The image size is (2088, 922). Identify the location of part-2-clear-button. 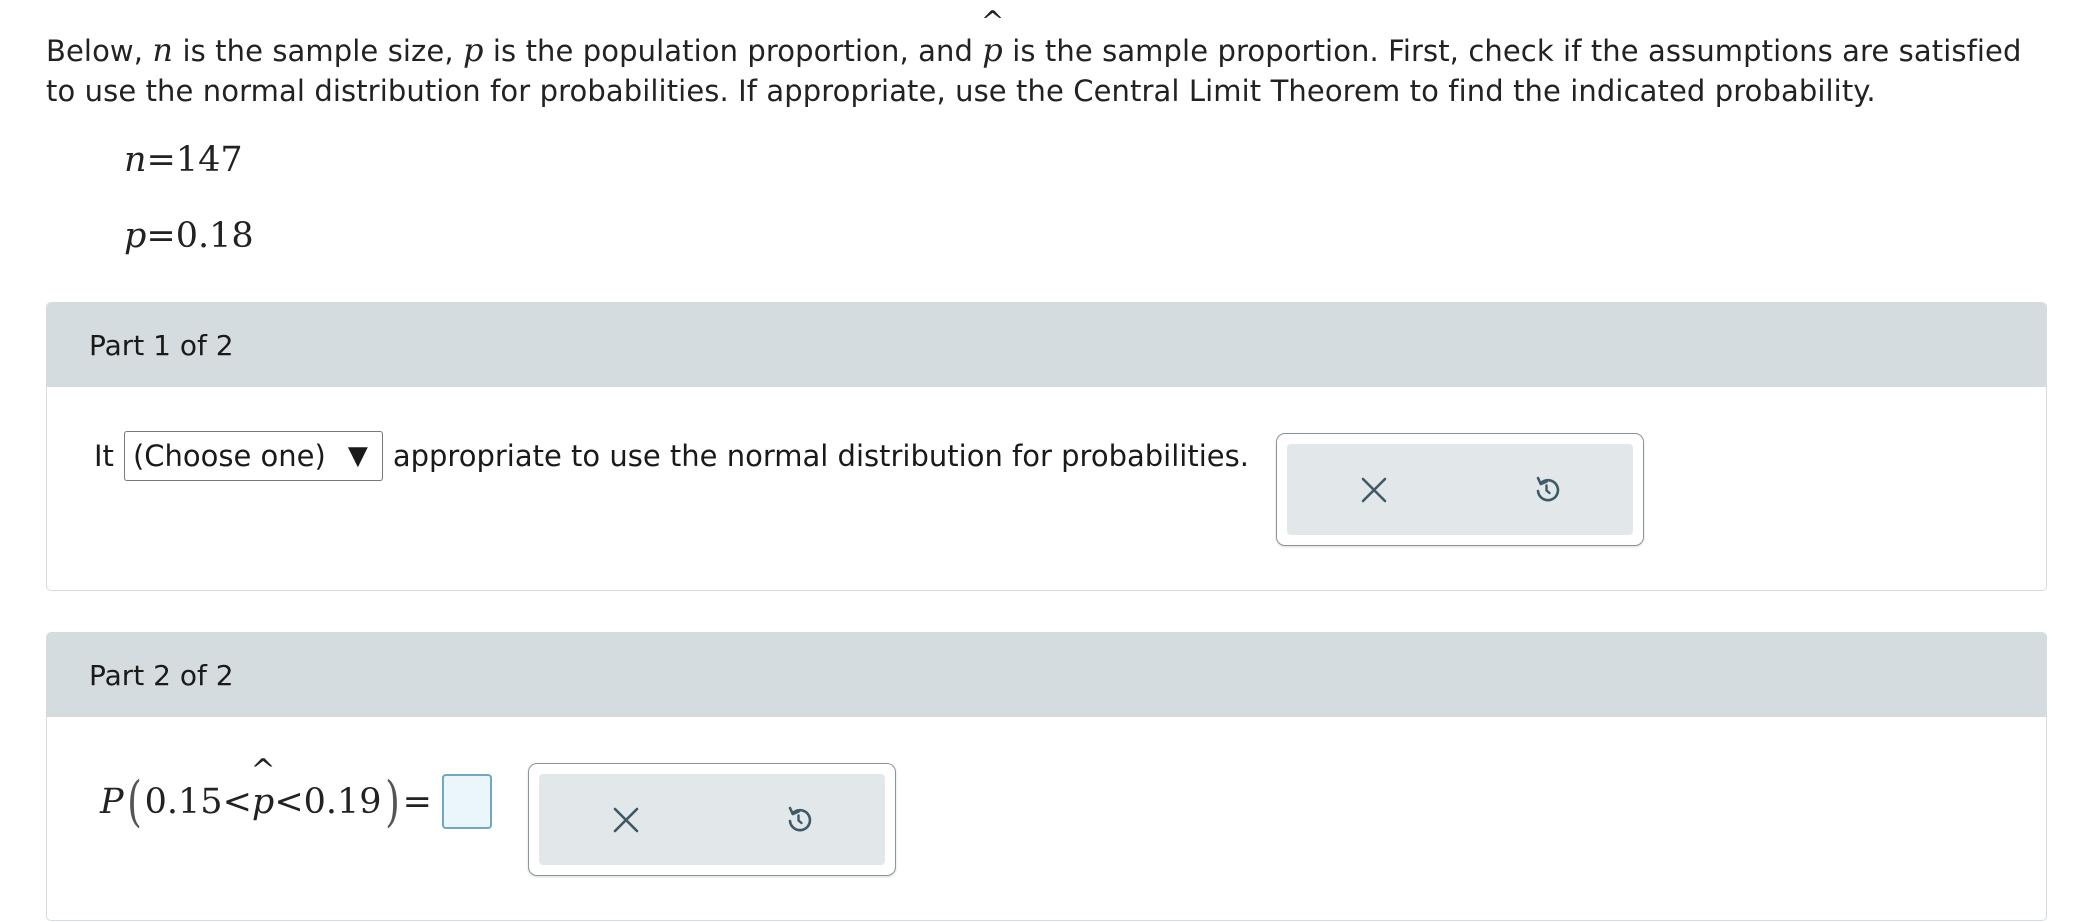
(626, 820).